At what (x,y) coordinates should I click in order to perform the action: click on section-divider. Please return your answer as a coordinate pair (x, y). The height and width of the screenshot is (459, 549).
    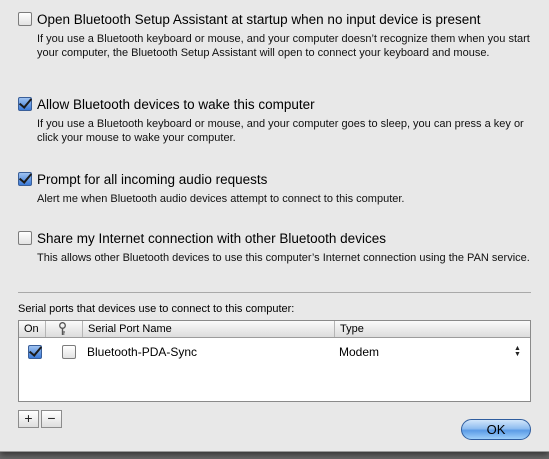
    Looking at the image, I should click on (274, 292).